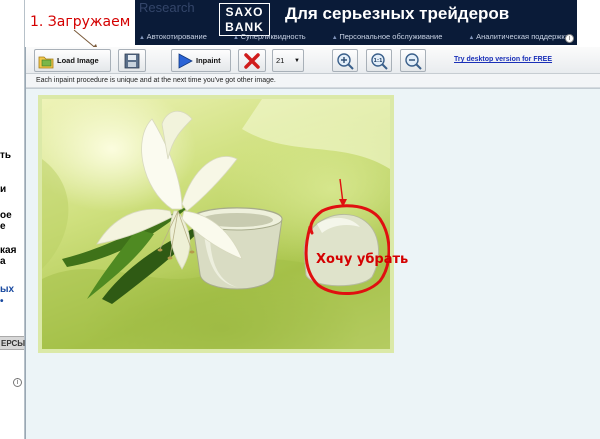  I want to click on inpaint-label: Inpaint, so click(208, 60).